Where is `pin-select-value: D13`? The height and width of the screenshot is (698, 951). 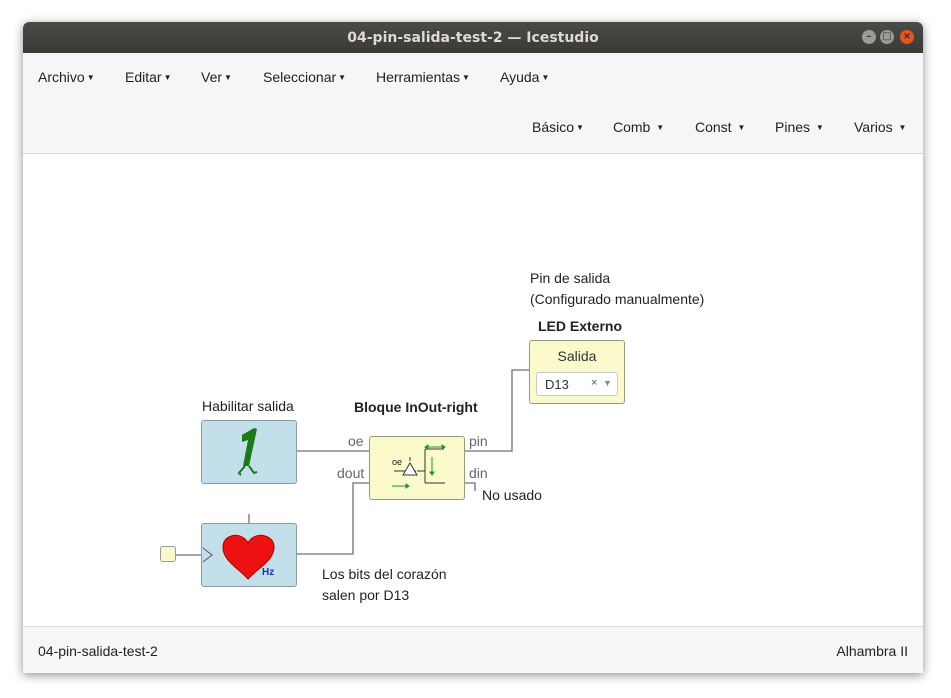 pin-select-value: D13 is located at coordinates (557, 384).